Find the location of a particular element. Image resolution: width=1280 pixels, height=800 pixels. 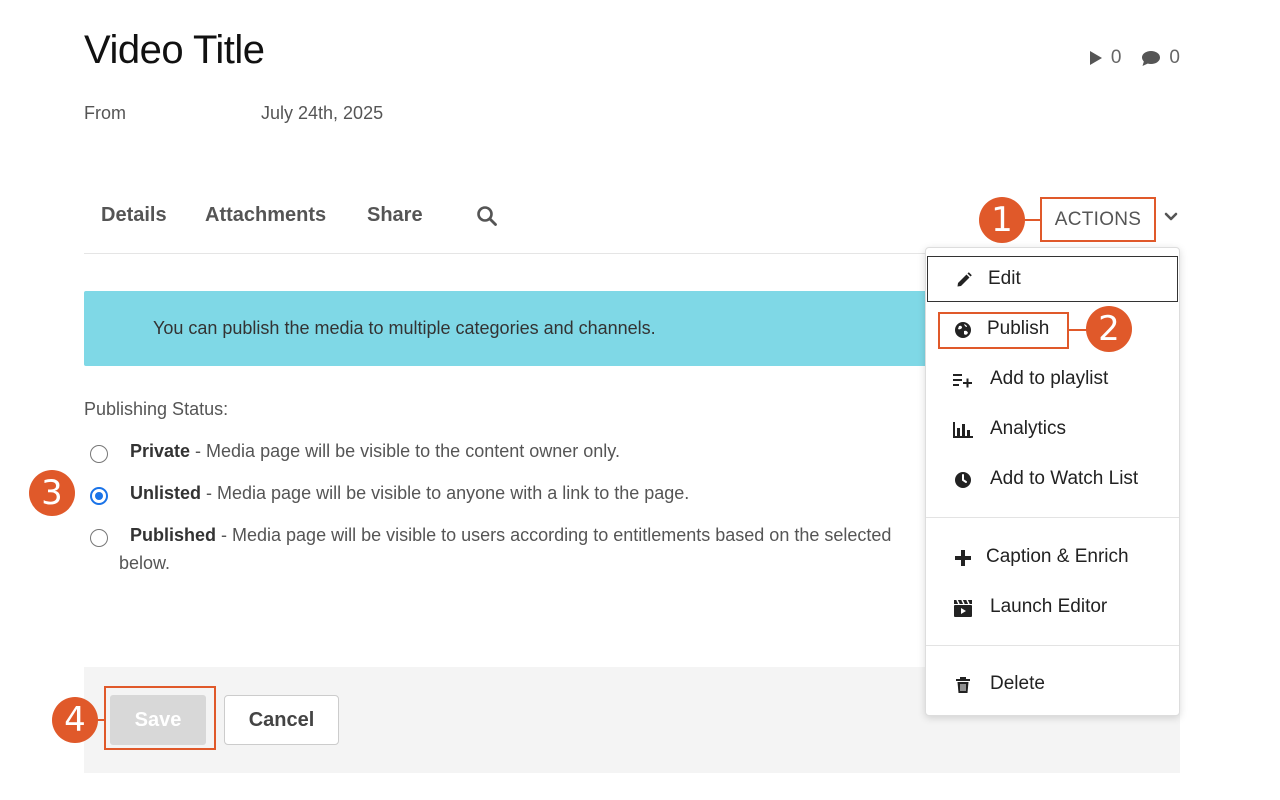

plays-count: 0 is located at coordinates (1116, 57).